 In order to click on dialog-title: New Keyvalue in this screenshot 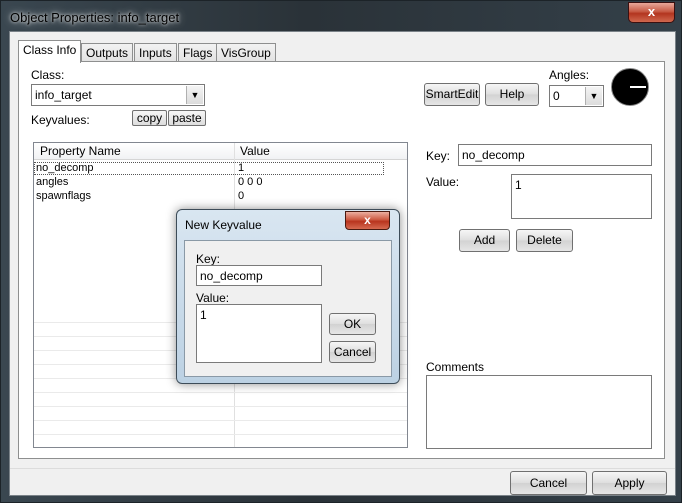, I will do `click(223, 225)`.